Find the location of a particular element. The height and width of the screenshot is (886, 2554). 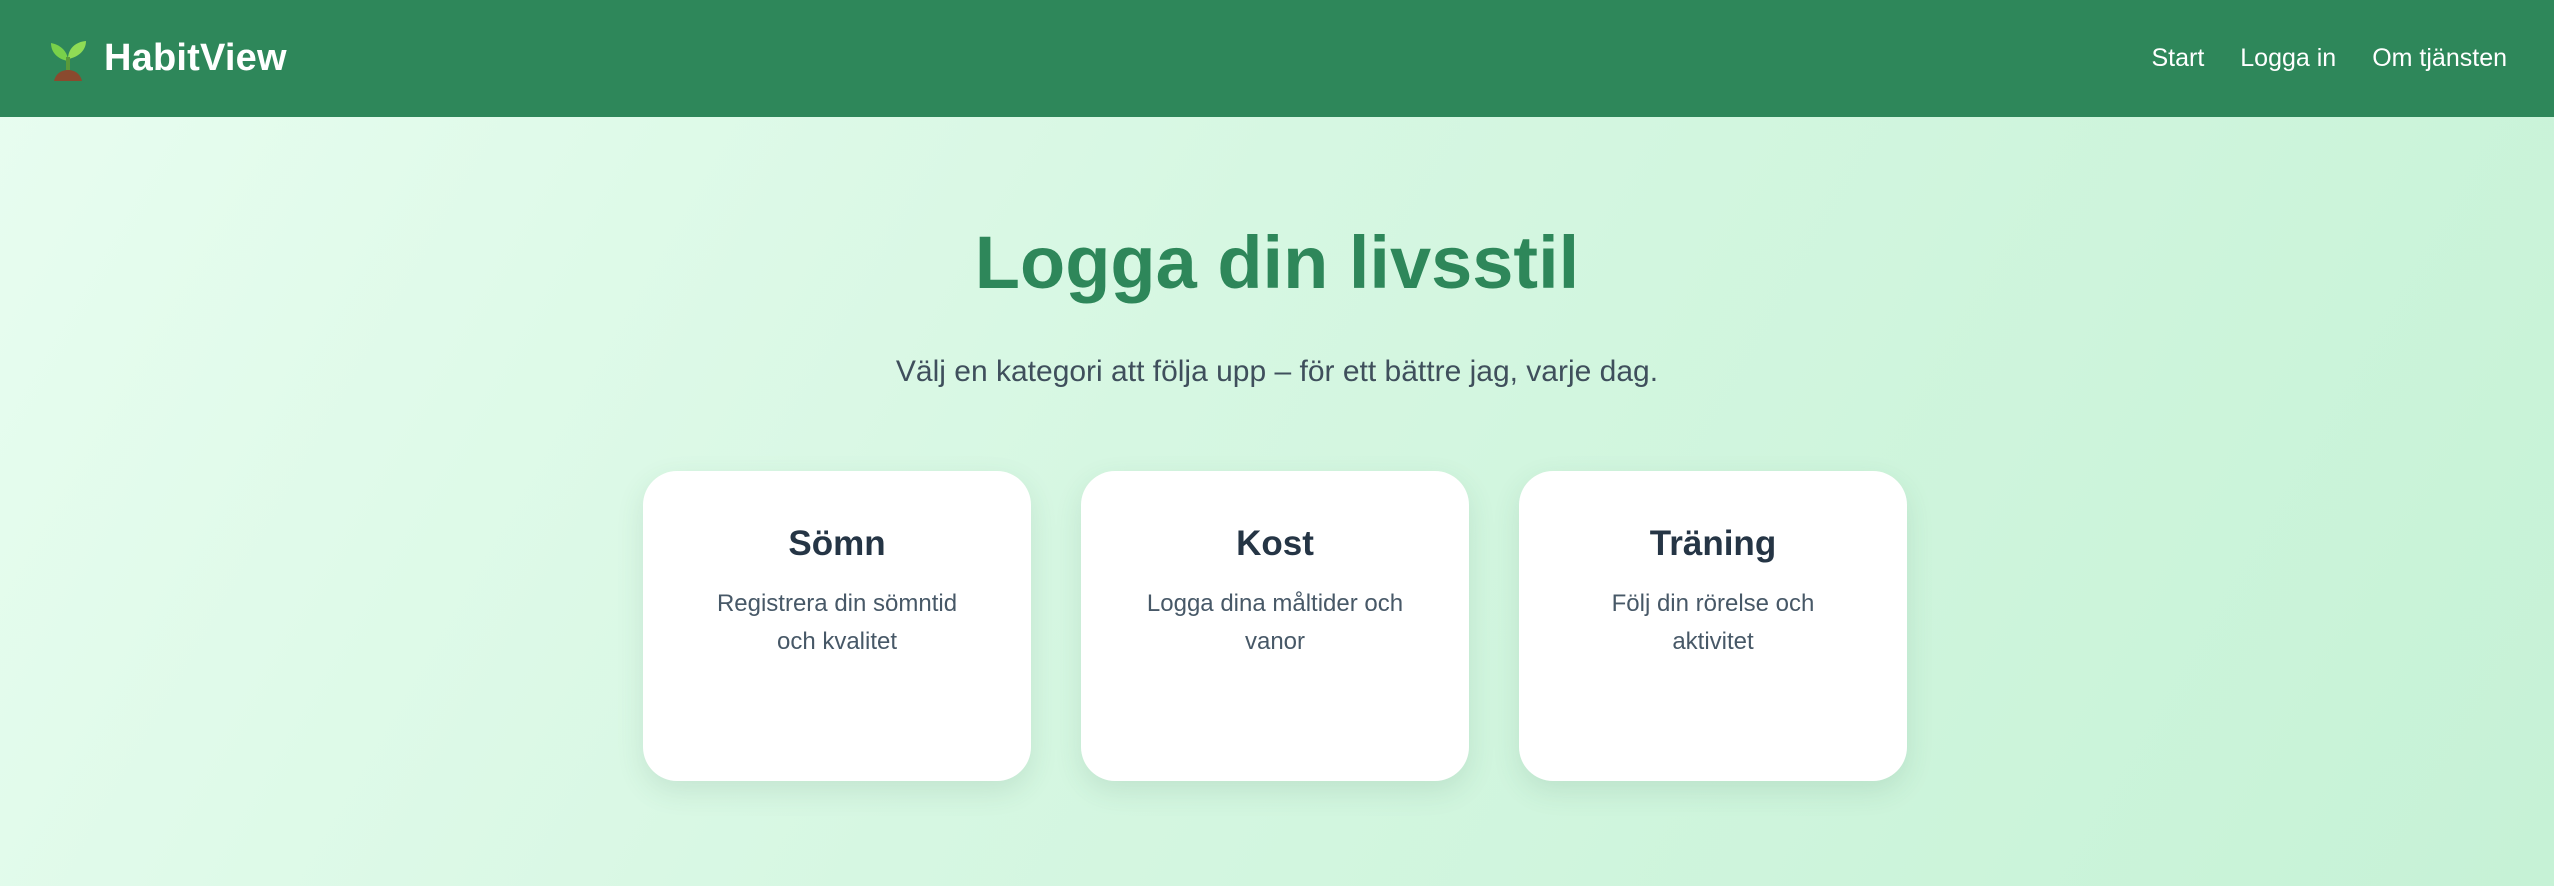

main-nav: Start Logga in Om tjänsten is located at coordinates (2329, 58).